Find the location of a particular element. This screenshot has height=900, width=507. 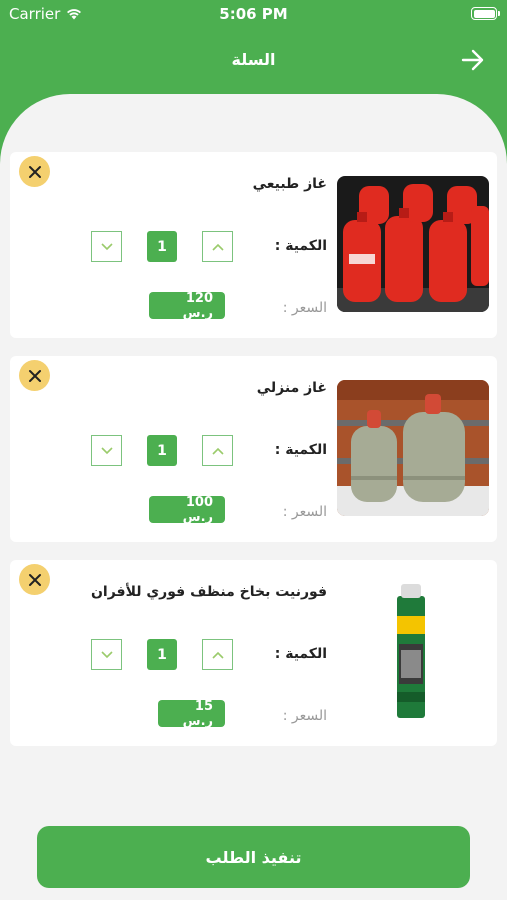

checkout-button: تنفيذ الطلب is located at coordinates (253, 857).